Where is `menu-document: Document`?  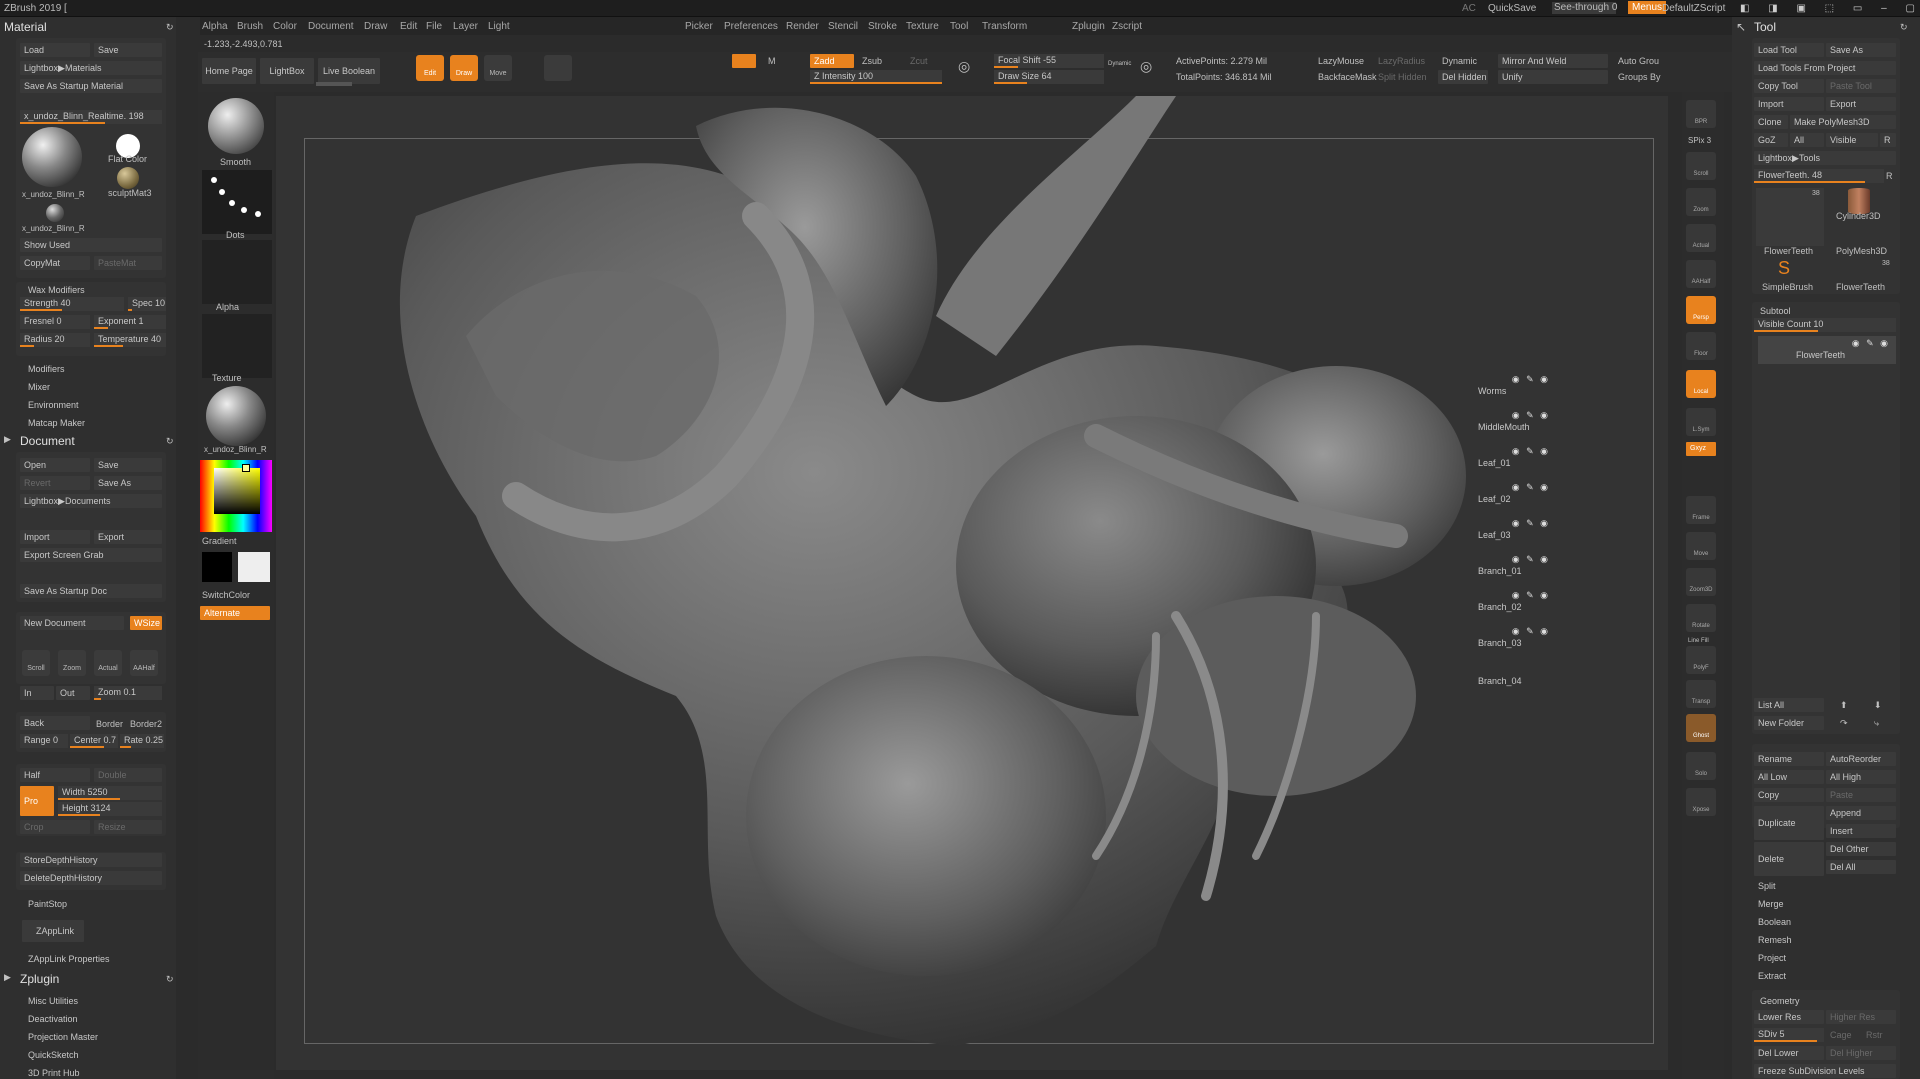 menu-document: Document is located at coordinates (331, 26).